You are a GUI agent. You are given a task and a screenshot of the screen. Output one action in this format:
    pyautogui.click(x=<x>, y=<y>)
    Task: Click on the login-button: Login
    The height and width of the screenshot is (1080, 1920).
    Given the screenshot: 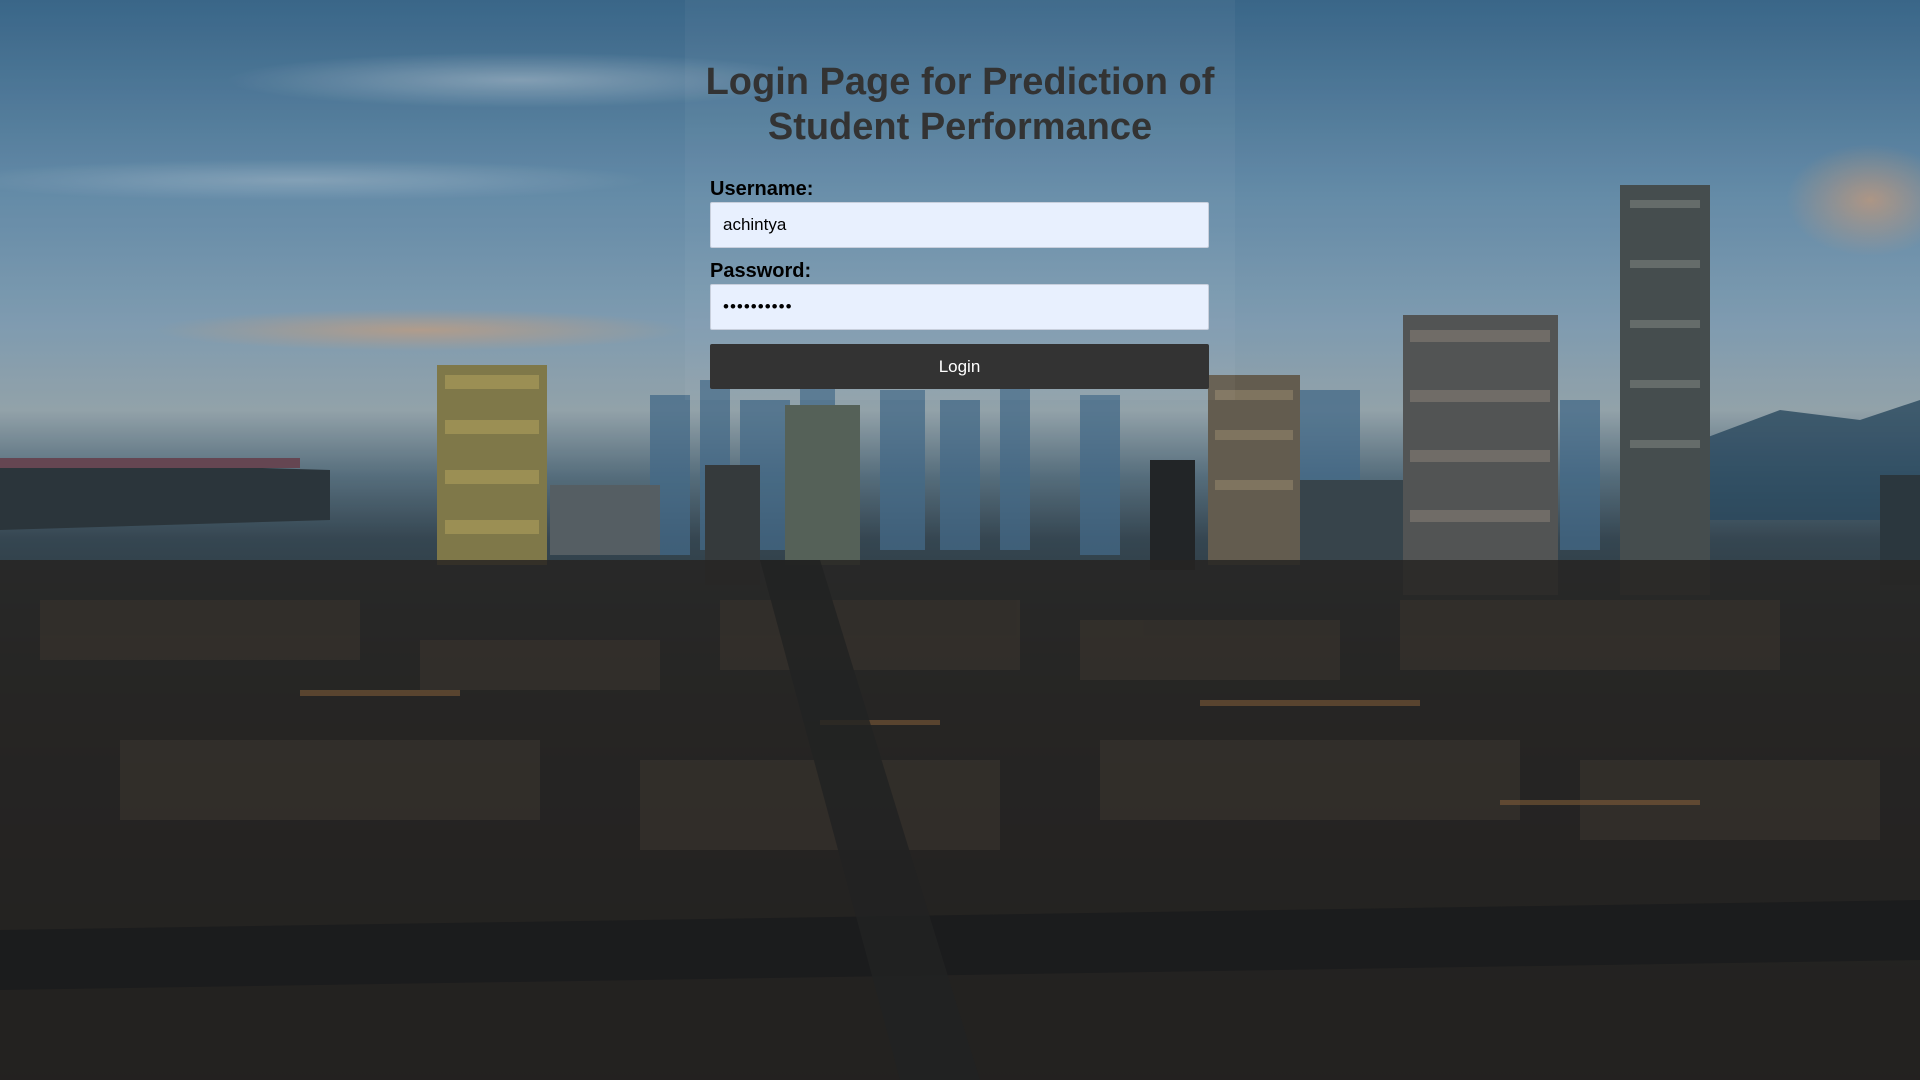 What is the action you would take?
    pyautogui.click(x=959, y=366)
    